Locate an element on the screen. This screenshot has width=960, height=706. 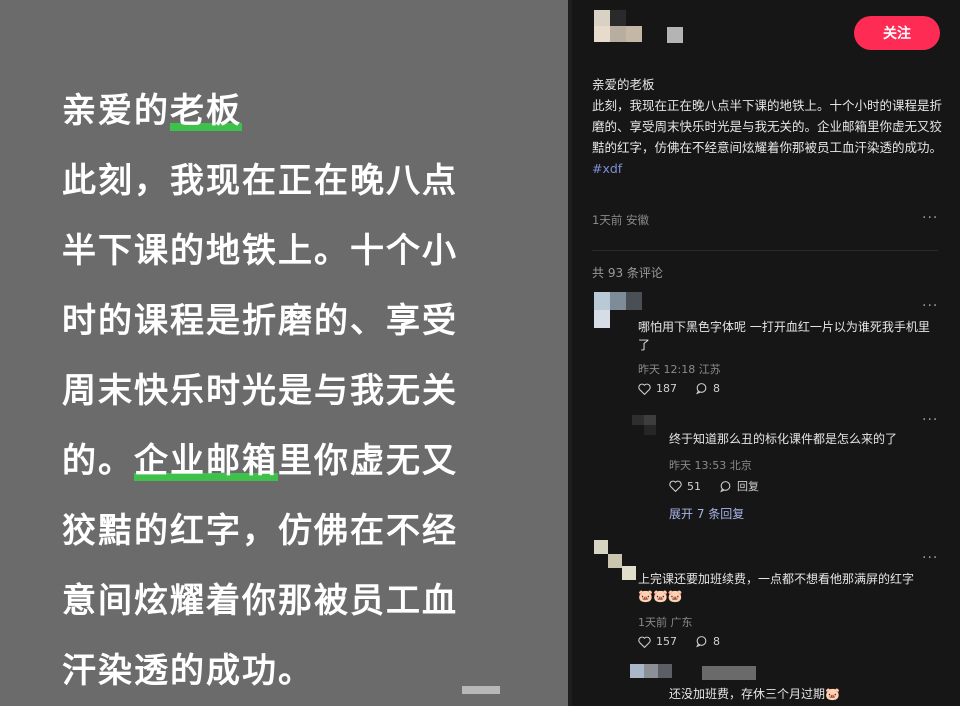
note-text-segment: 狡黠的红字，仿佛在不经 is located at coordinates (260, 531).